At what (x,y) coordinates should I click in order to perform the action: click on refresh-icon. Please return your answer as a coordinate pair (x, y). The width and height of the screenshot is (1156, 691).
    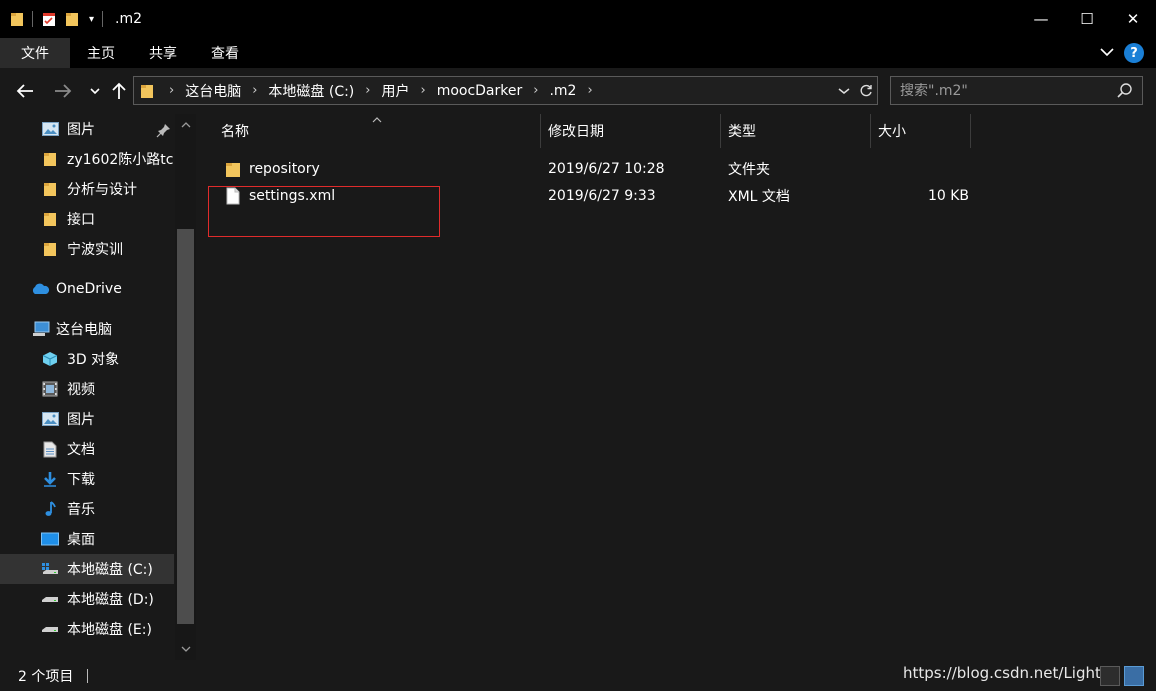
    Looking at the image, I should click on (866, 90).